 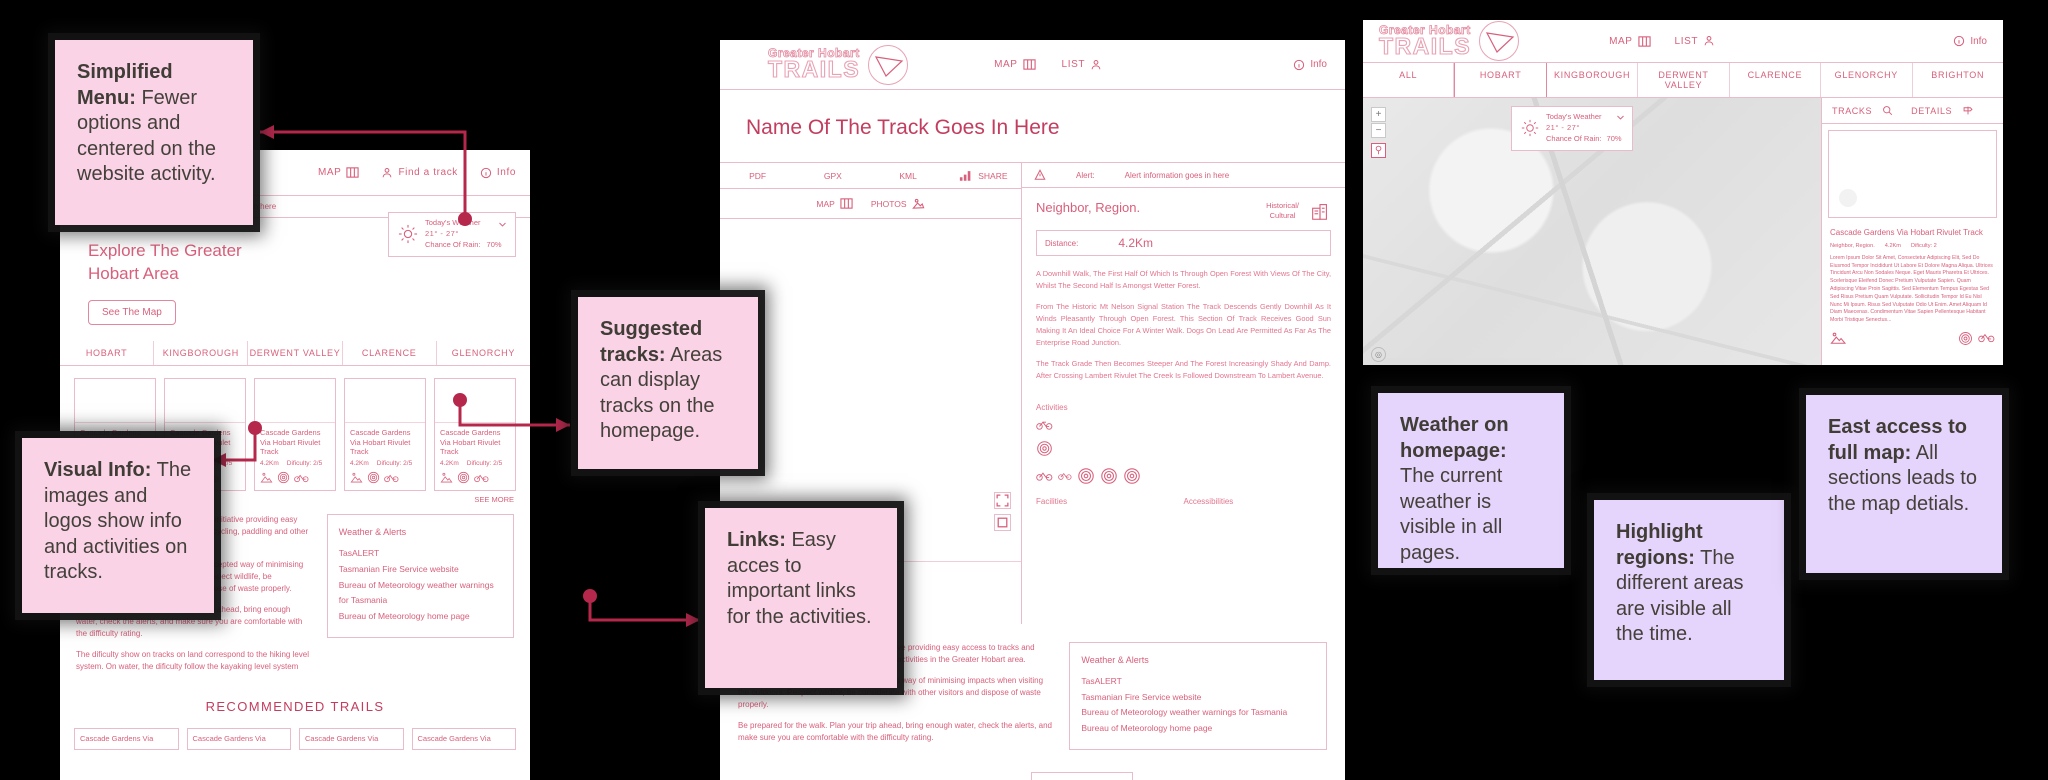 I want to click on track-card-title: Cascade Gardens Via Hobart Rivulet Track, so click(x=290, y=442).